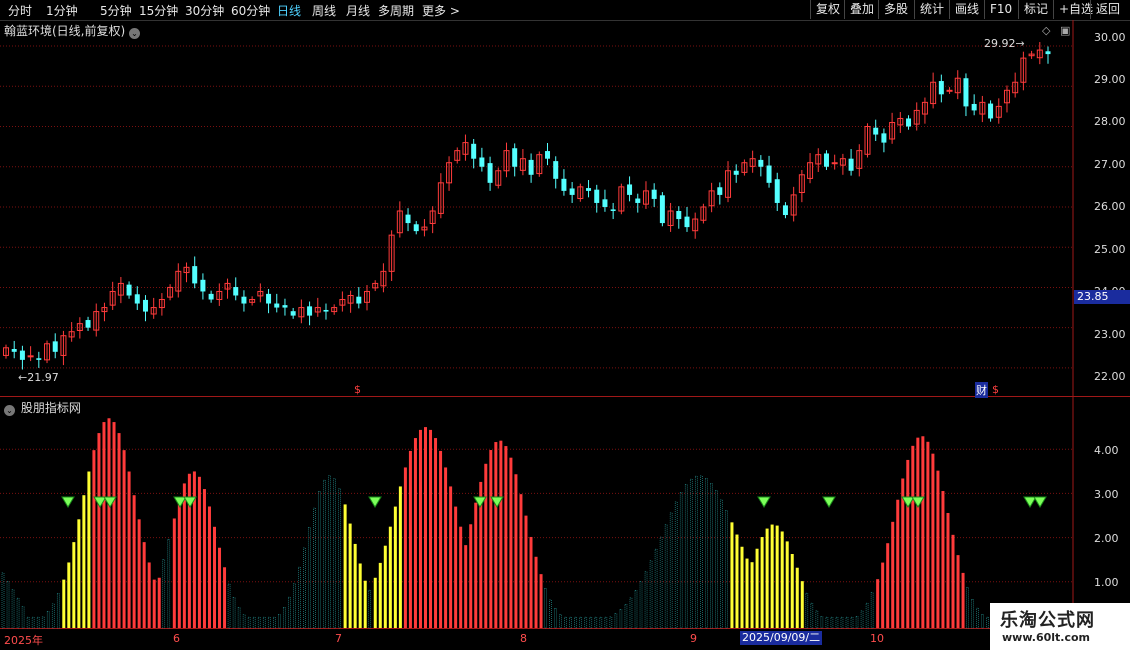  Describe the element at coordinates (1004, 43) in the screenshot. I see `high-price-marker: 29.92→` at that location.